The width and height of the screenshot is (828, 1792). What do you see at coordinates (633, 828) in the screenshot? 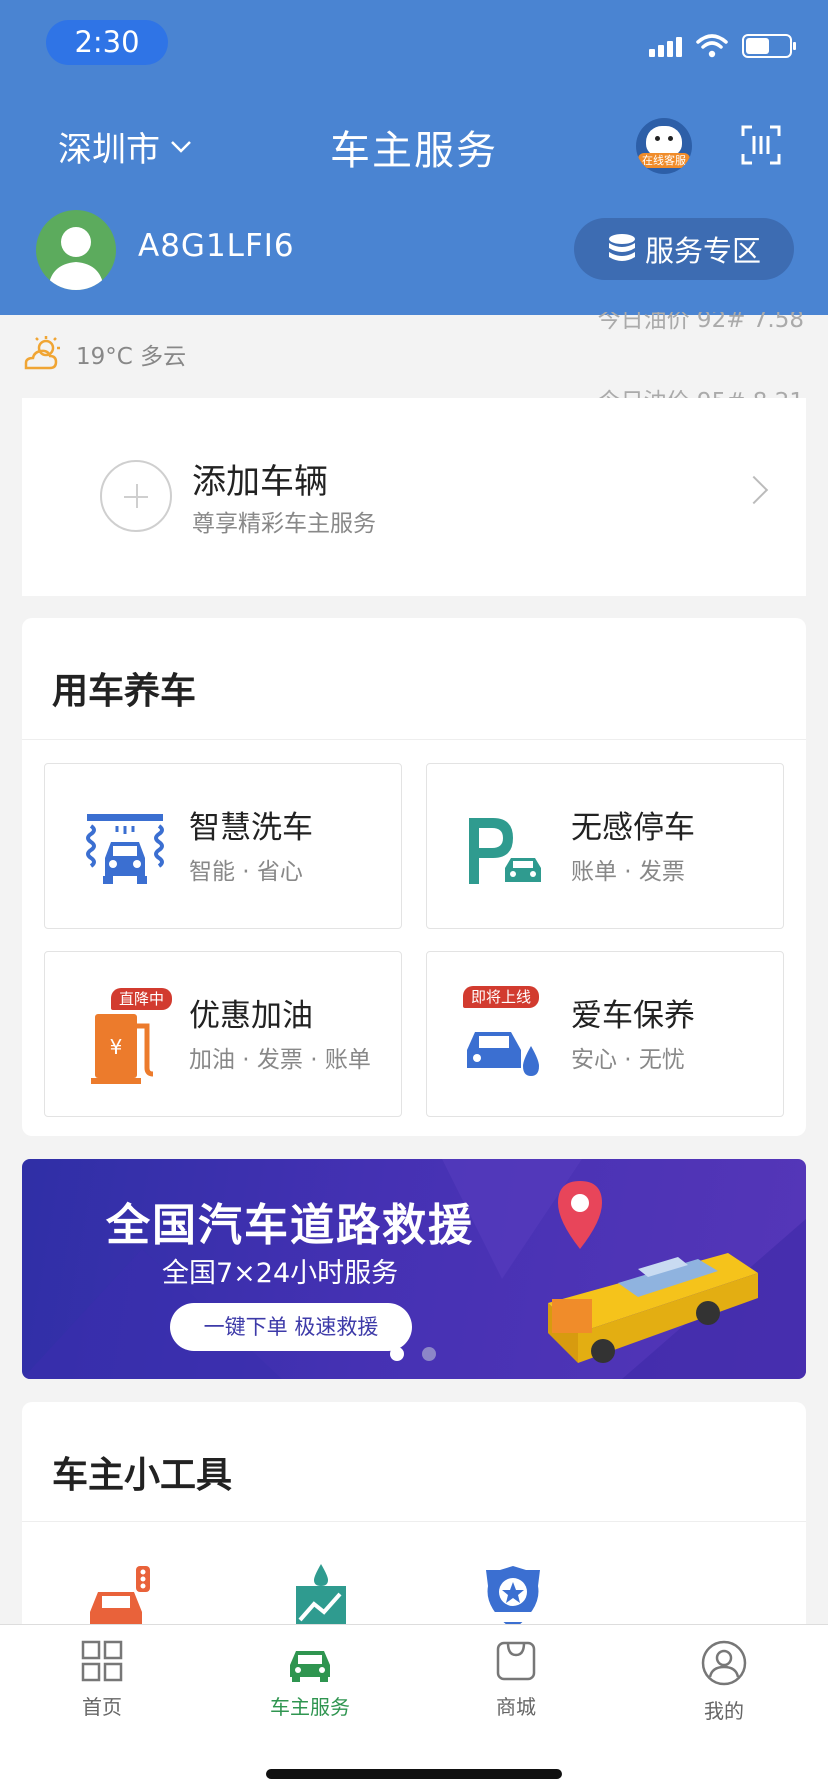
I see `tile-name: 无感停车` at bounding box center [633, 828].